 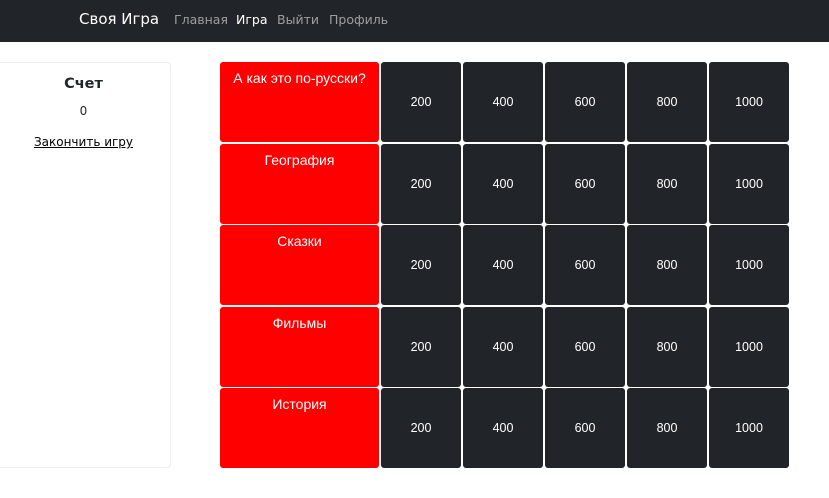 I want to click on category-cell: География, so click(x=299, y=183).